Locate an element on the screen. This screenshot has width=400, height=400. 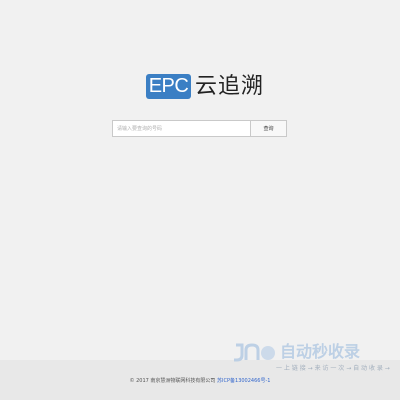
site-logo: EPC 云追溯 is located at coordinates (204, 87).